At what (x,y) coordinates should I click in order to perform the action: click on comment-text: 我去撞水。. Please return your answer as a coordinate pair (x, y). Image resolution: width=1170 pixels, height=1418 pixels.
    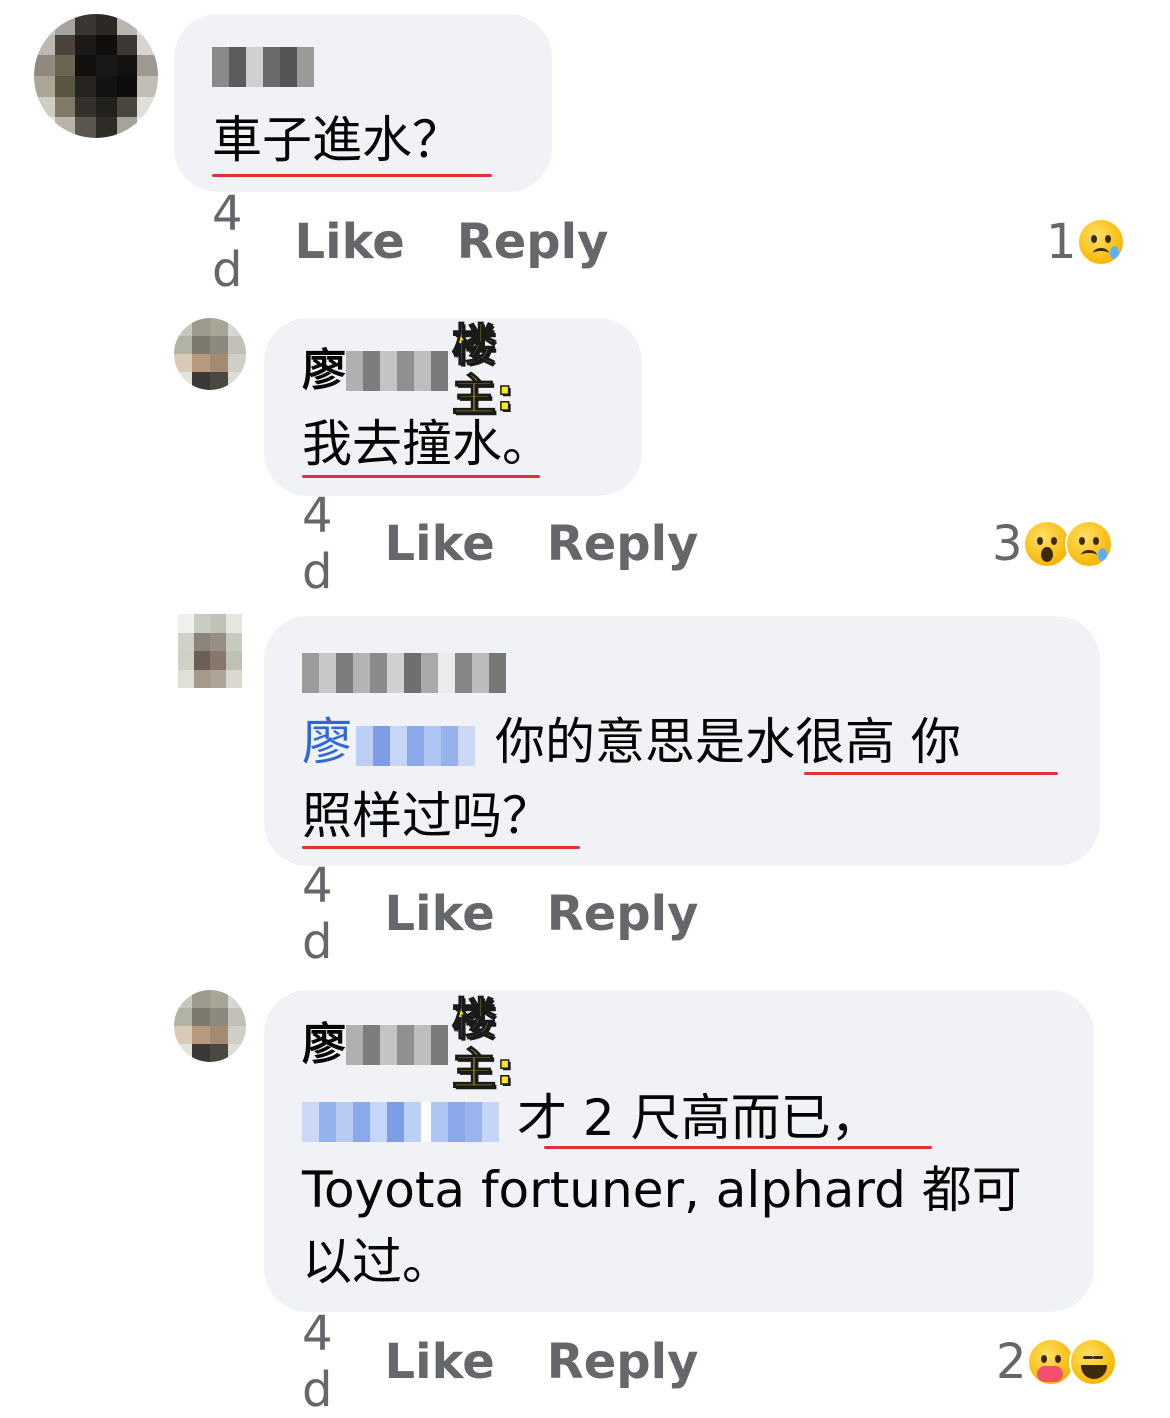
    Looking at the image, I should click on (427, 444).